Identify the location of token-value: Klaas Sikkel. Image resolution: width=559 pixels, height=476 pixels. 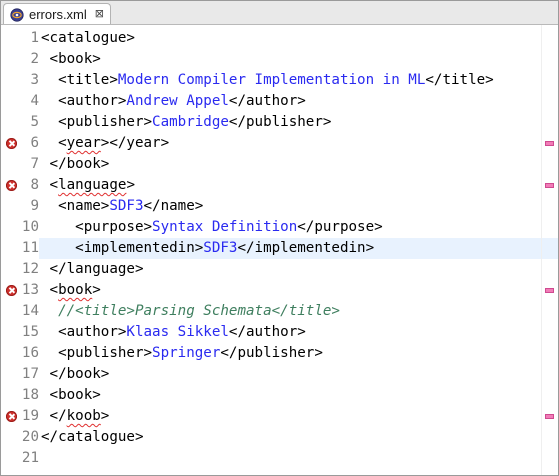
(177, 332).